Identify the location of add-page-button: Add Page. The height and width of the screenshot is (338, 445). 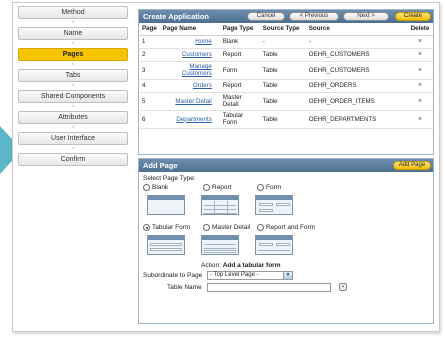
(412, 165).